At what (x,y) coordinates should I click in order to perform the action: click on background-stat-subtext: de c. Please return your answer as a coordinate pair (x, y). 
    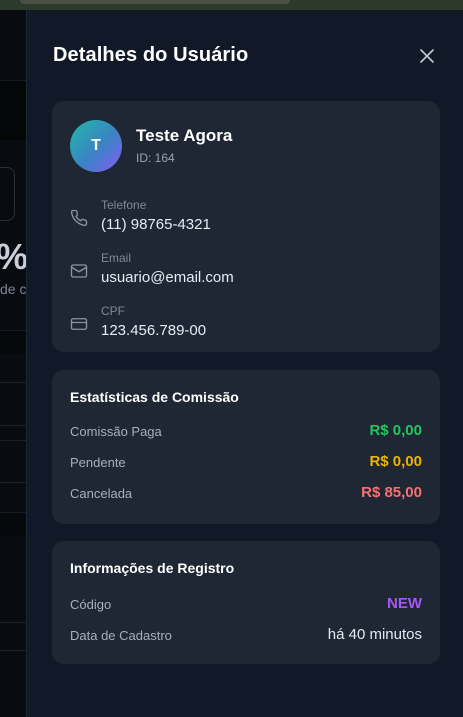
    Looking at the image, I should click on (13, 289).